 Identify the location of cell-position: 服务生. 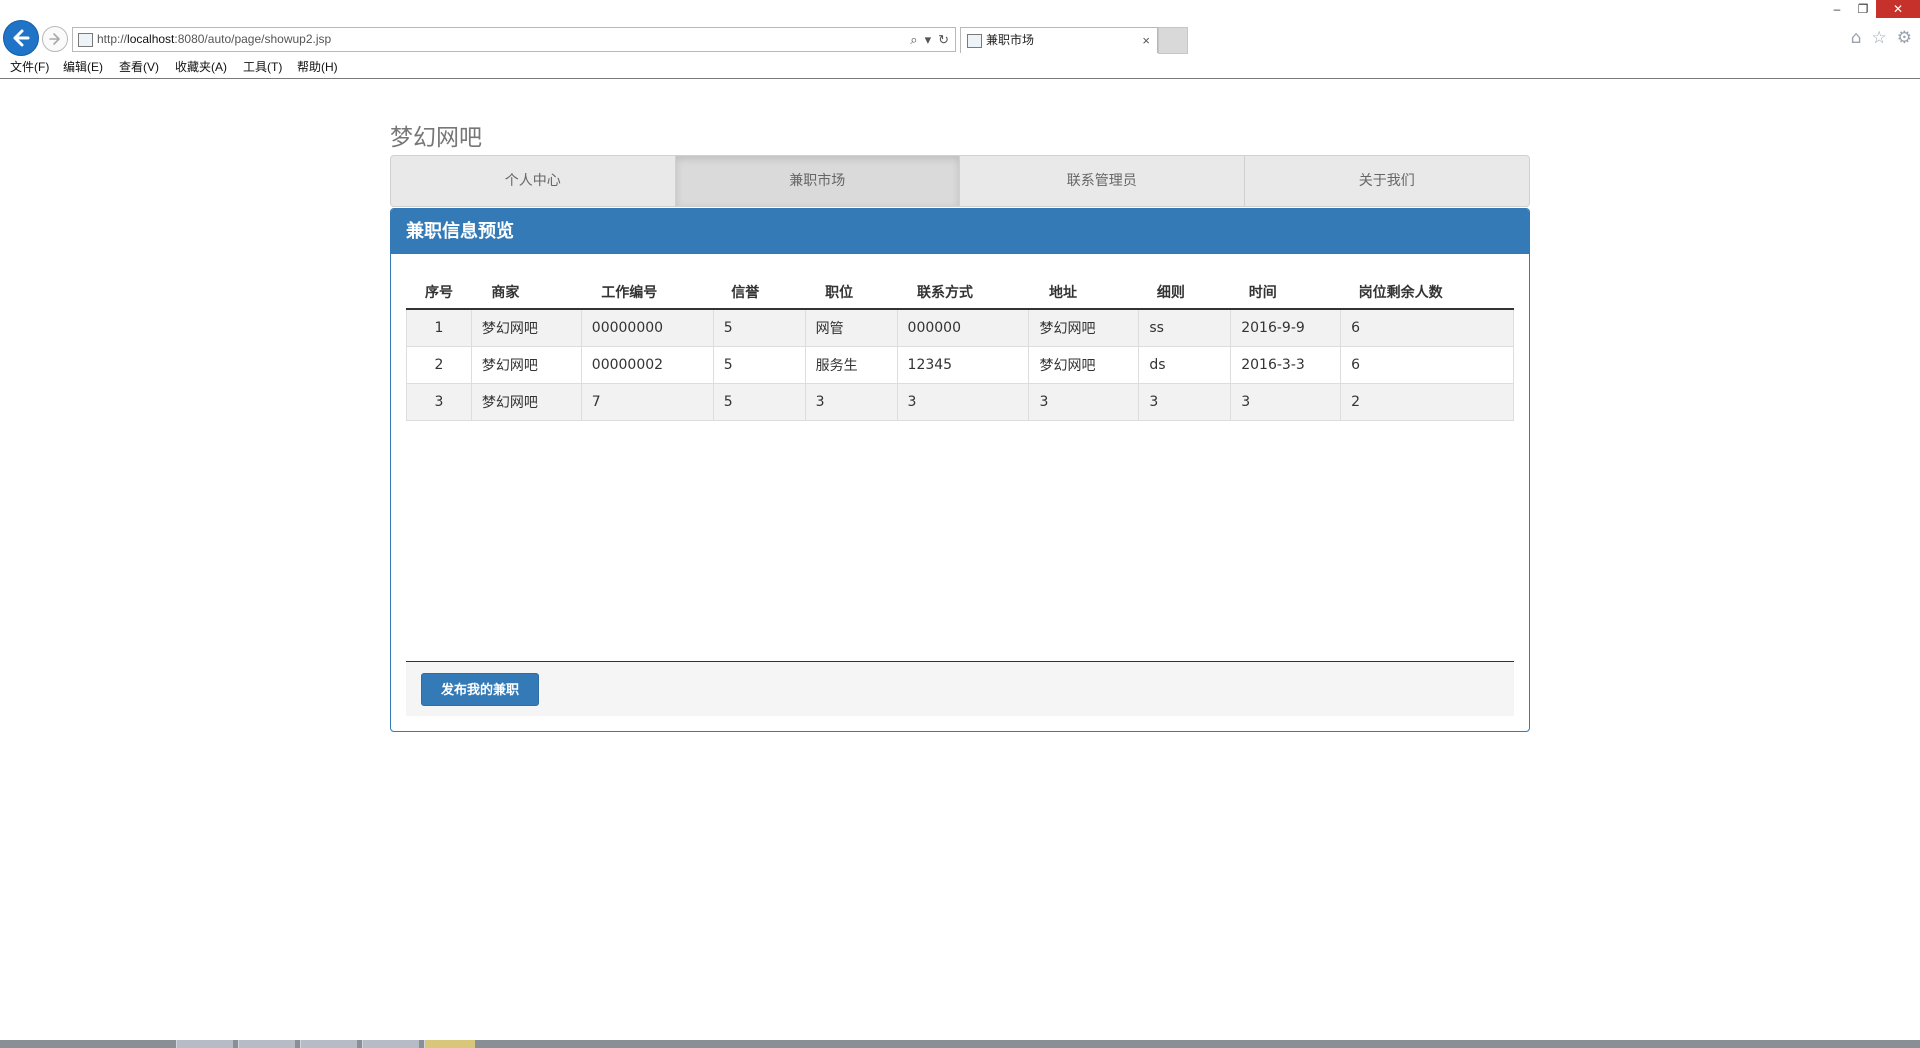
(851, 365).